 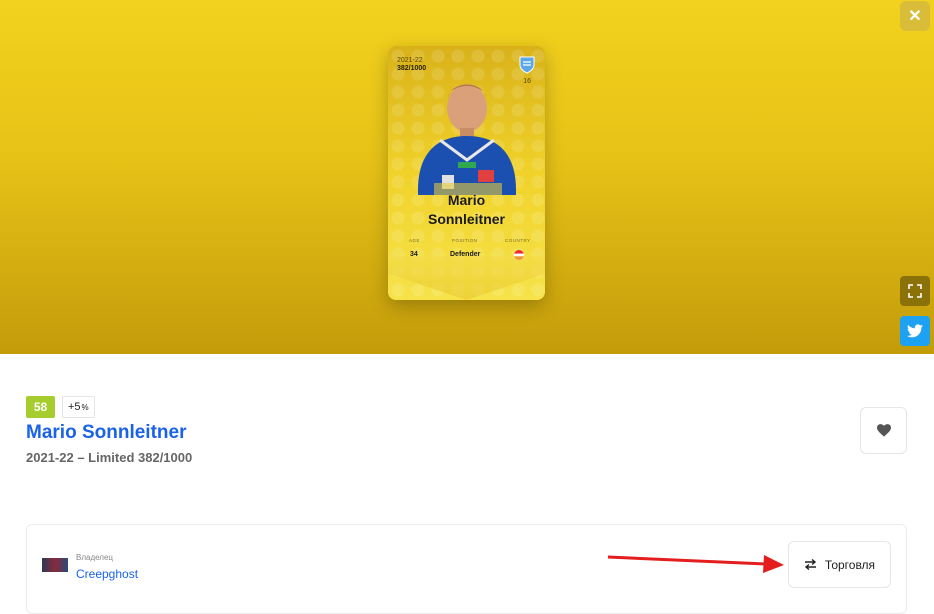 I want to click on swap-arrows-icon, so click(x=810, y=564).